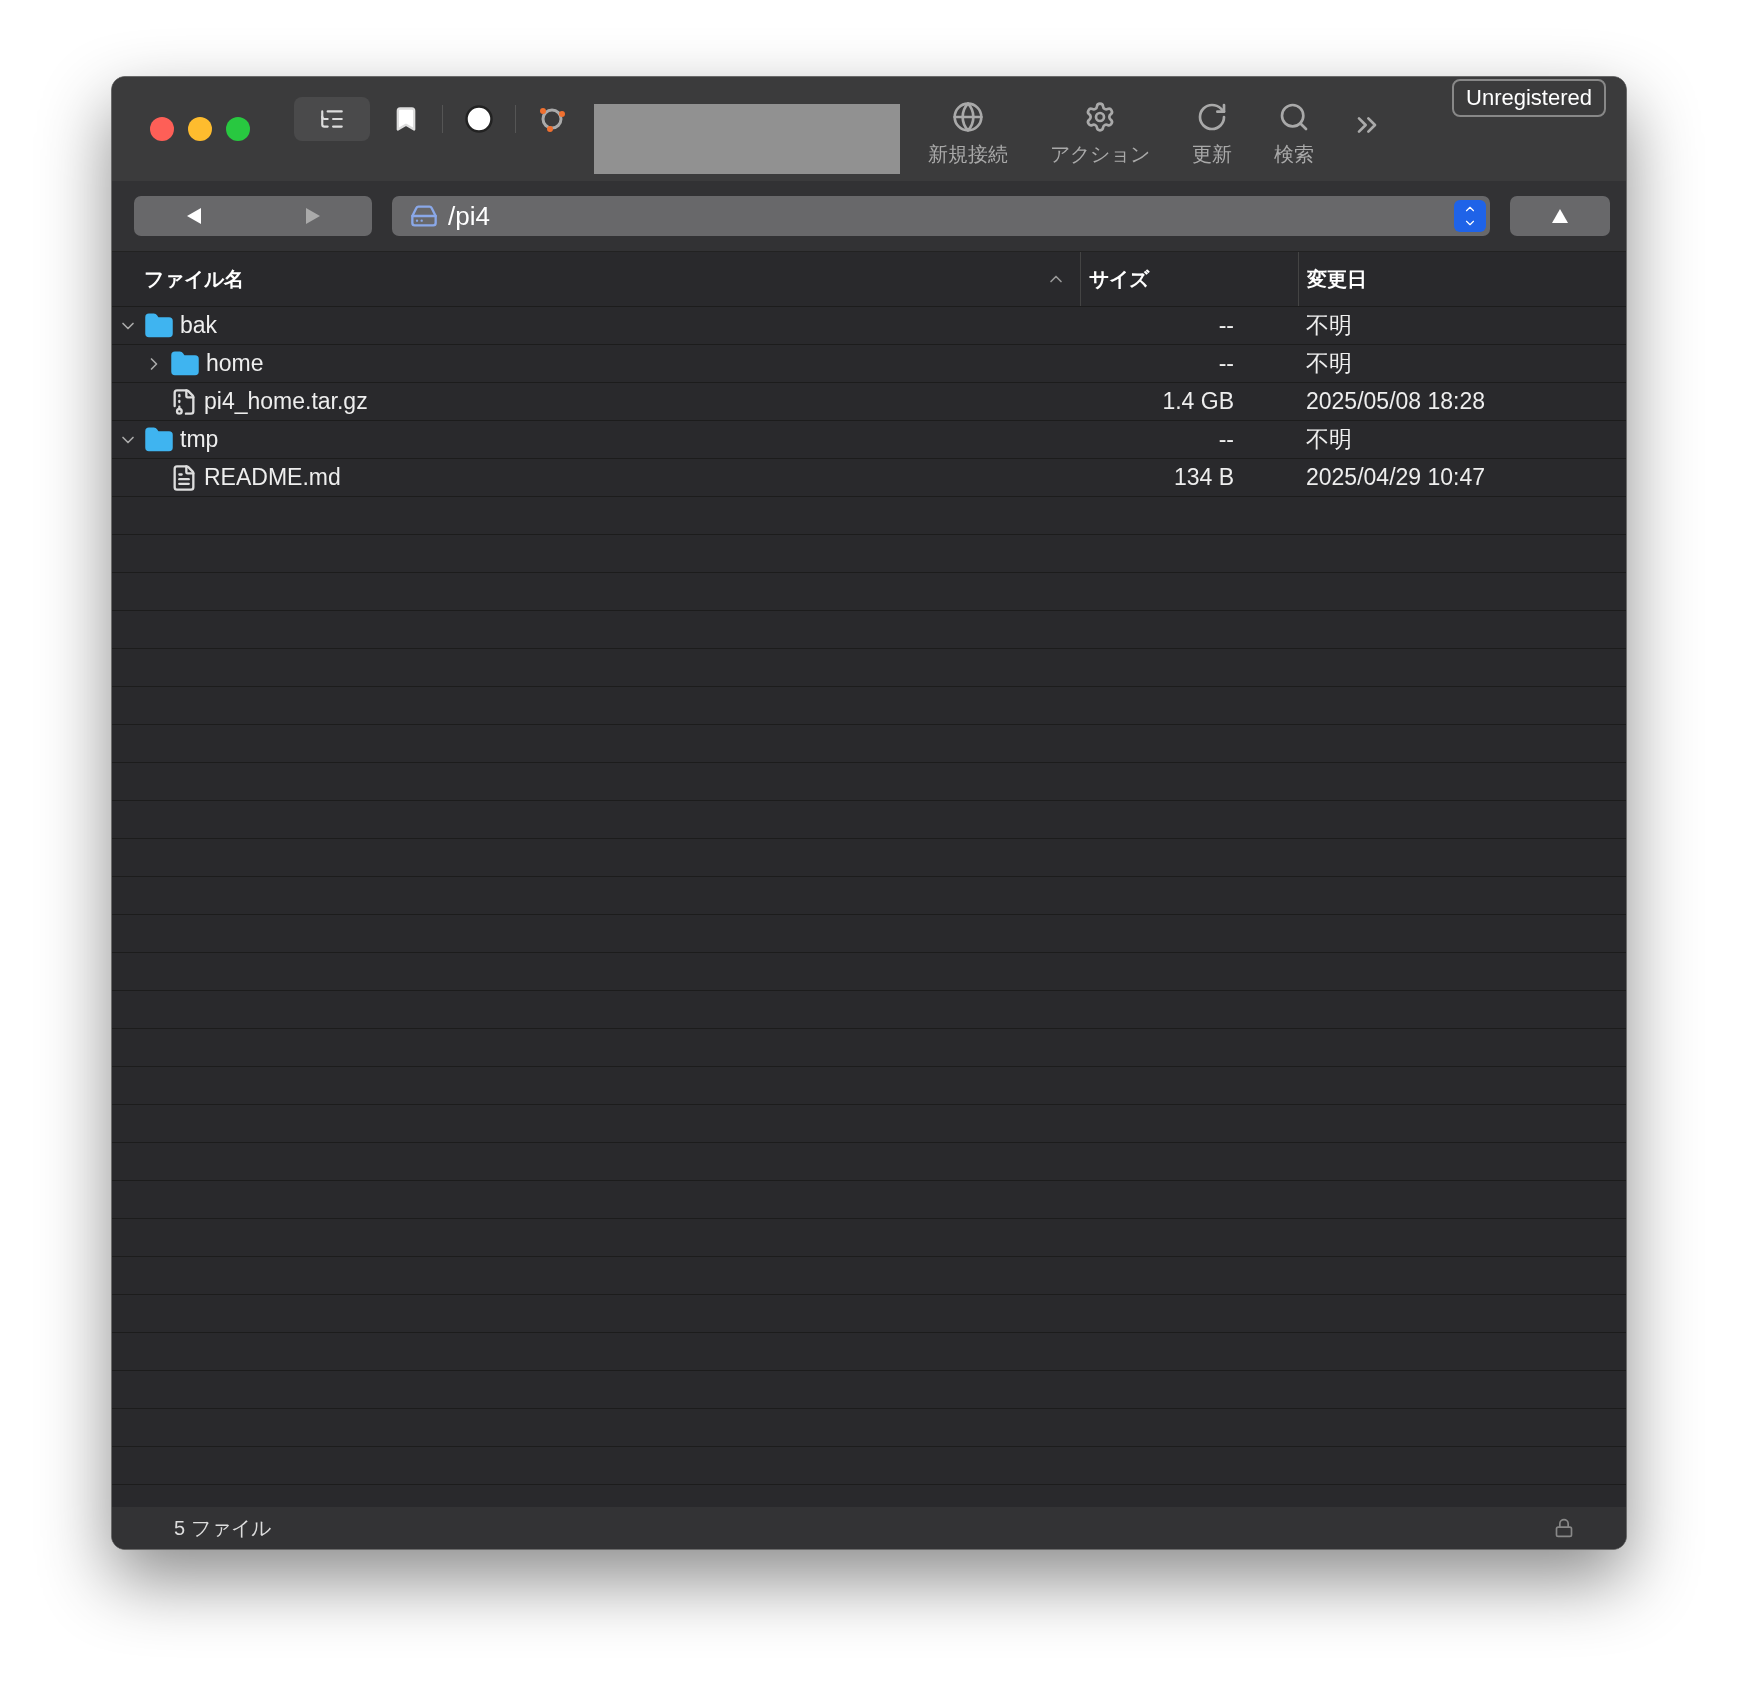 Image resolution: width=1738 pixels, height=1696 pixels. What do you see at coordinates (1470, 216) in the screenshot?
I see `popup-stepper-icon` at bounding box center [1470, 216].